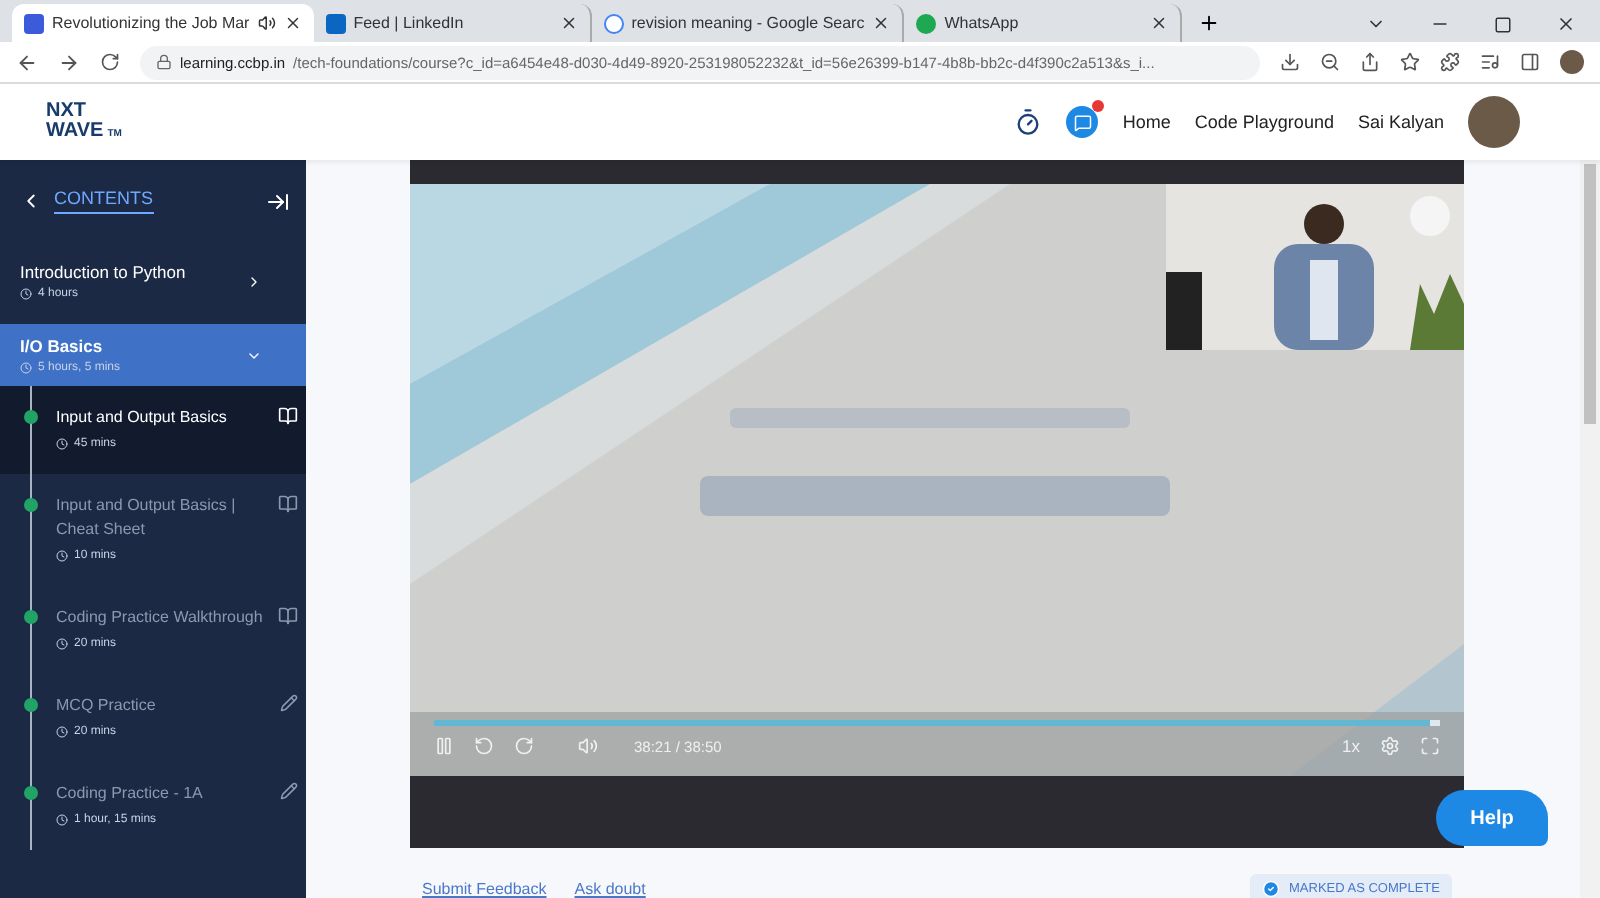  What do you see at coordinates (1494, 122) in the screenshot?
I see `user-avatar` at bounding box center [1494, 122].